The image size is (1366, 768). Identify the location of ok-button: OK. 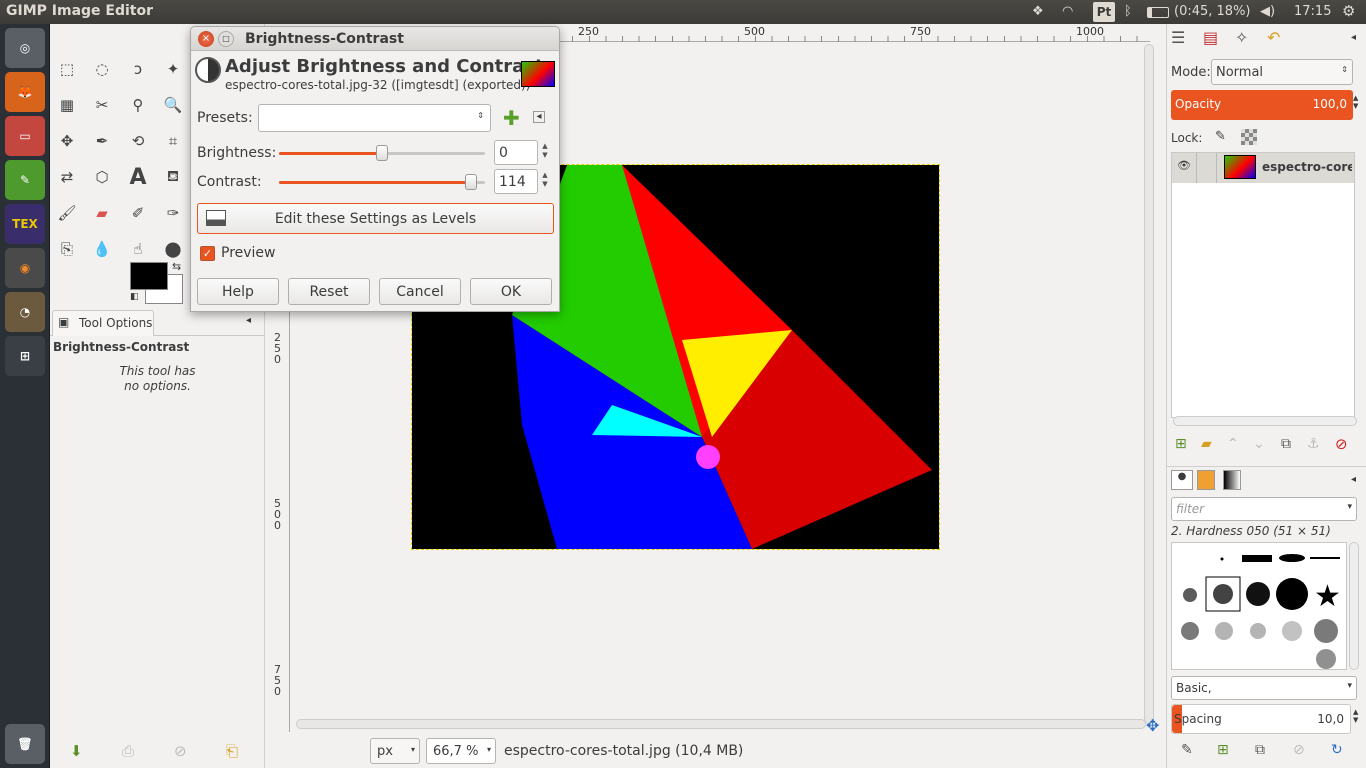
(511, 291).